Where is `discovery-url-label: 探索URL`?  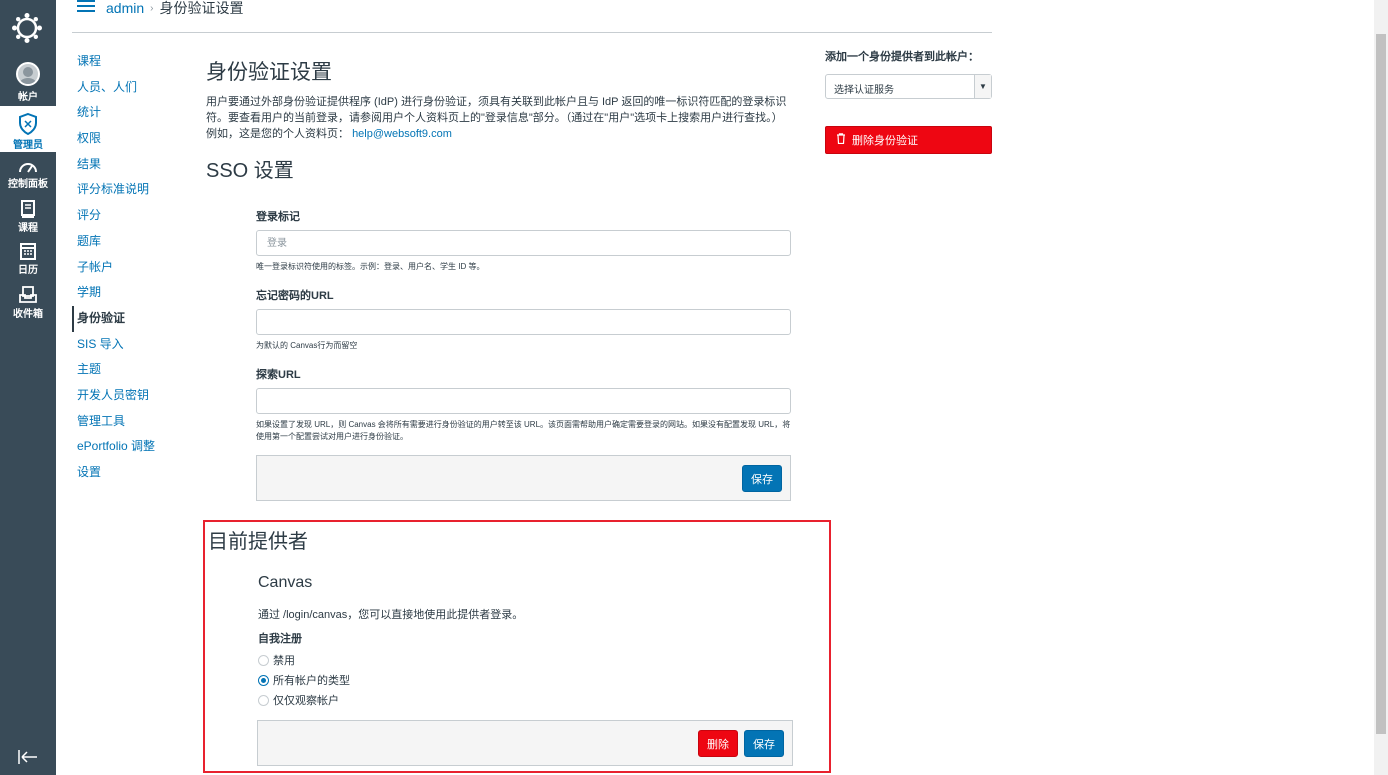 discovery-url-label: 探索URL is located at coordinates (278, 375).